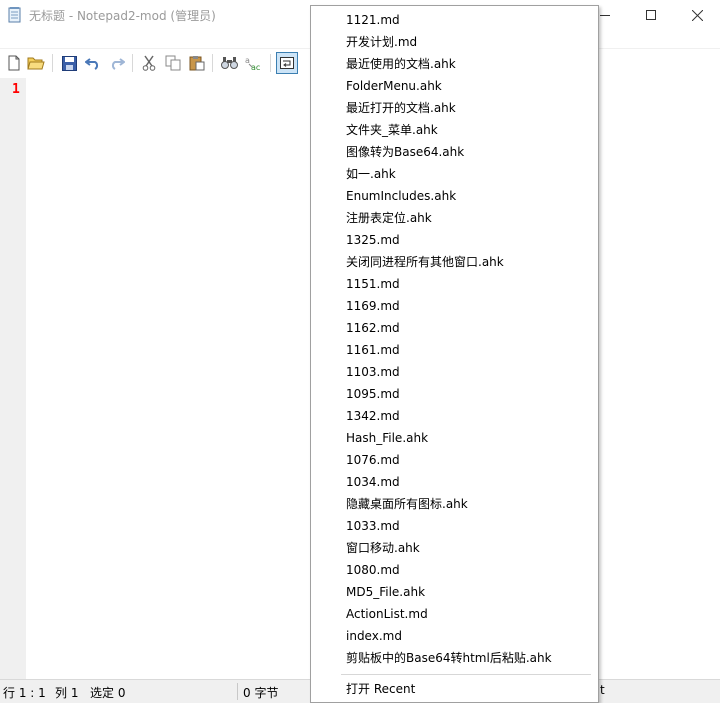 The height and width of the screenshot is (703, 720). I want to click on close-icon, so click(697, 15).